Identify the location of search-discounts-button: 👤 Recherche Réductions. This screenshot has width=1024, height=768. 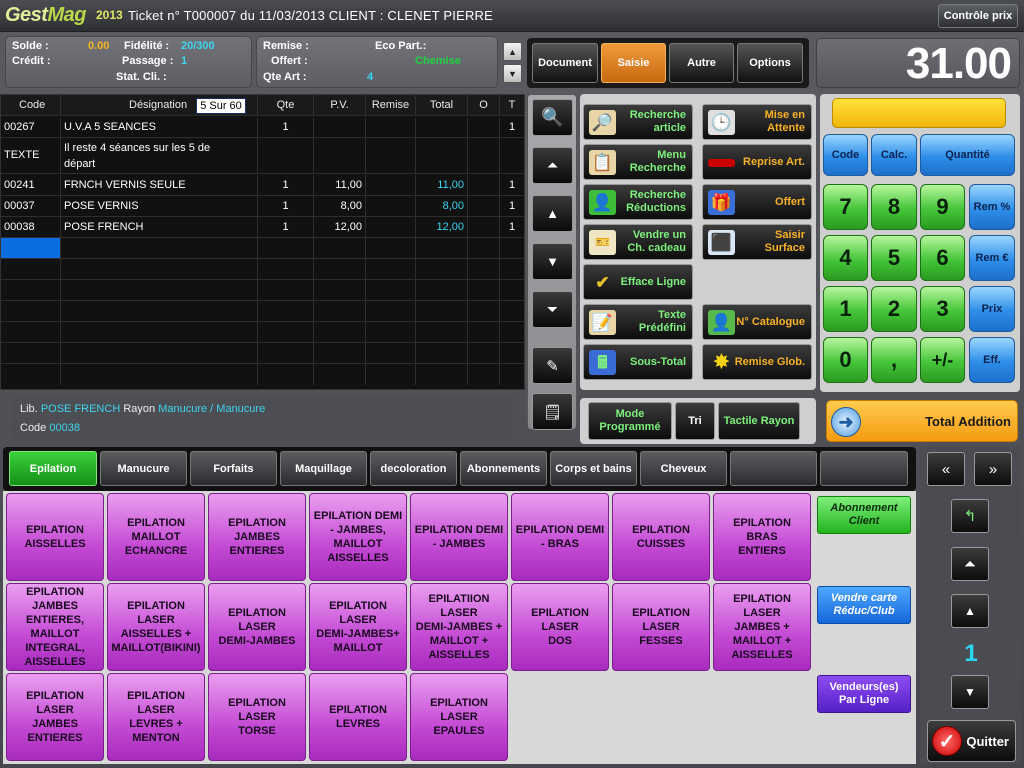
(638, 202).